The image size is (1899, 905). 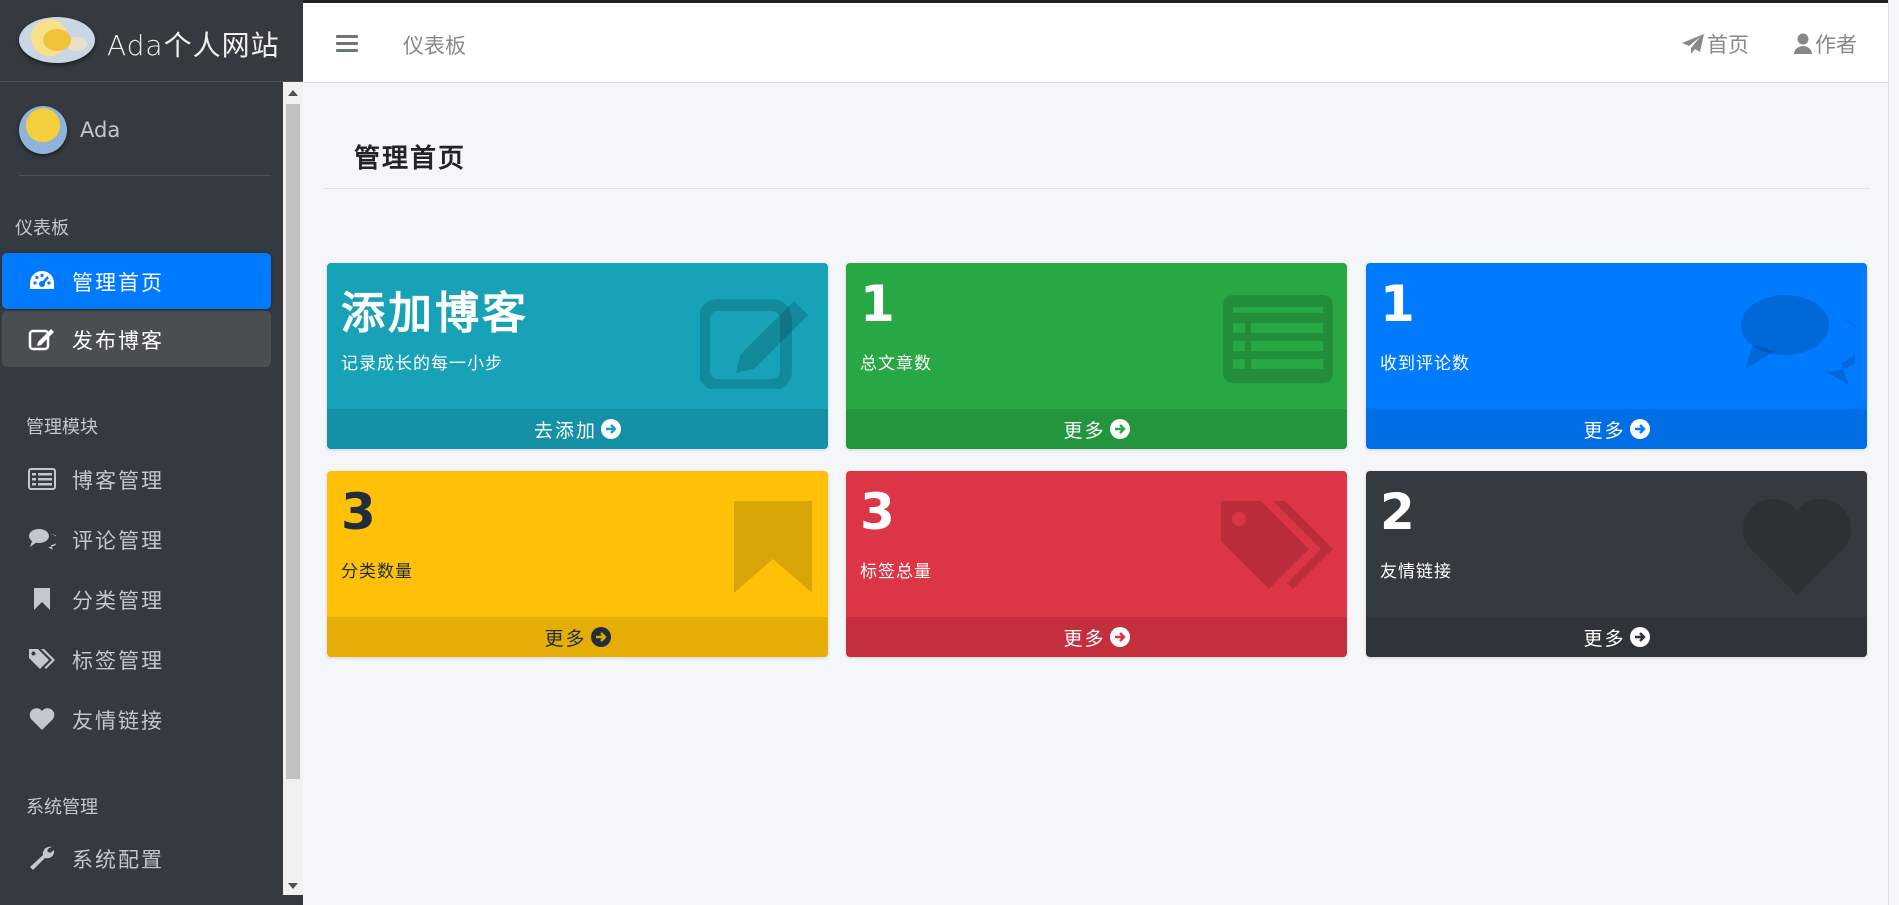 I want to click on sidebar-item-tag-management: 标签管理, so click(x=136, y=659).